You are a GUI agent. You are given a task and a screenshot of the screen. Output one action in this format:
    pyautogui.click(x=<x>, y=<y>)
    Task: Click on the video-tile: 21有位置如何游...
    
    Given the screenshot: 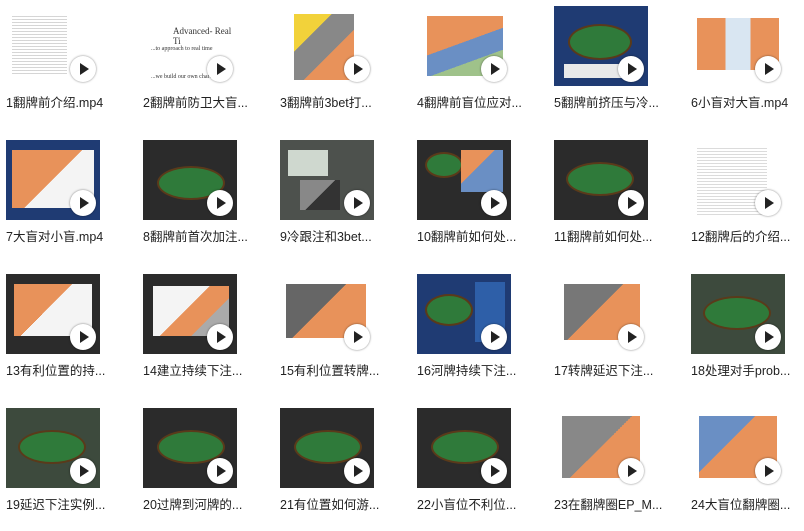 What is the action you would take?
    pyautogui.click(x=341, y=466)
    